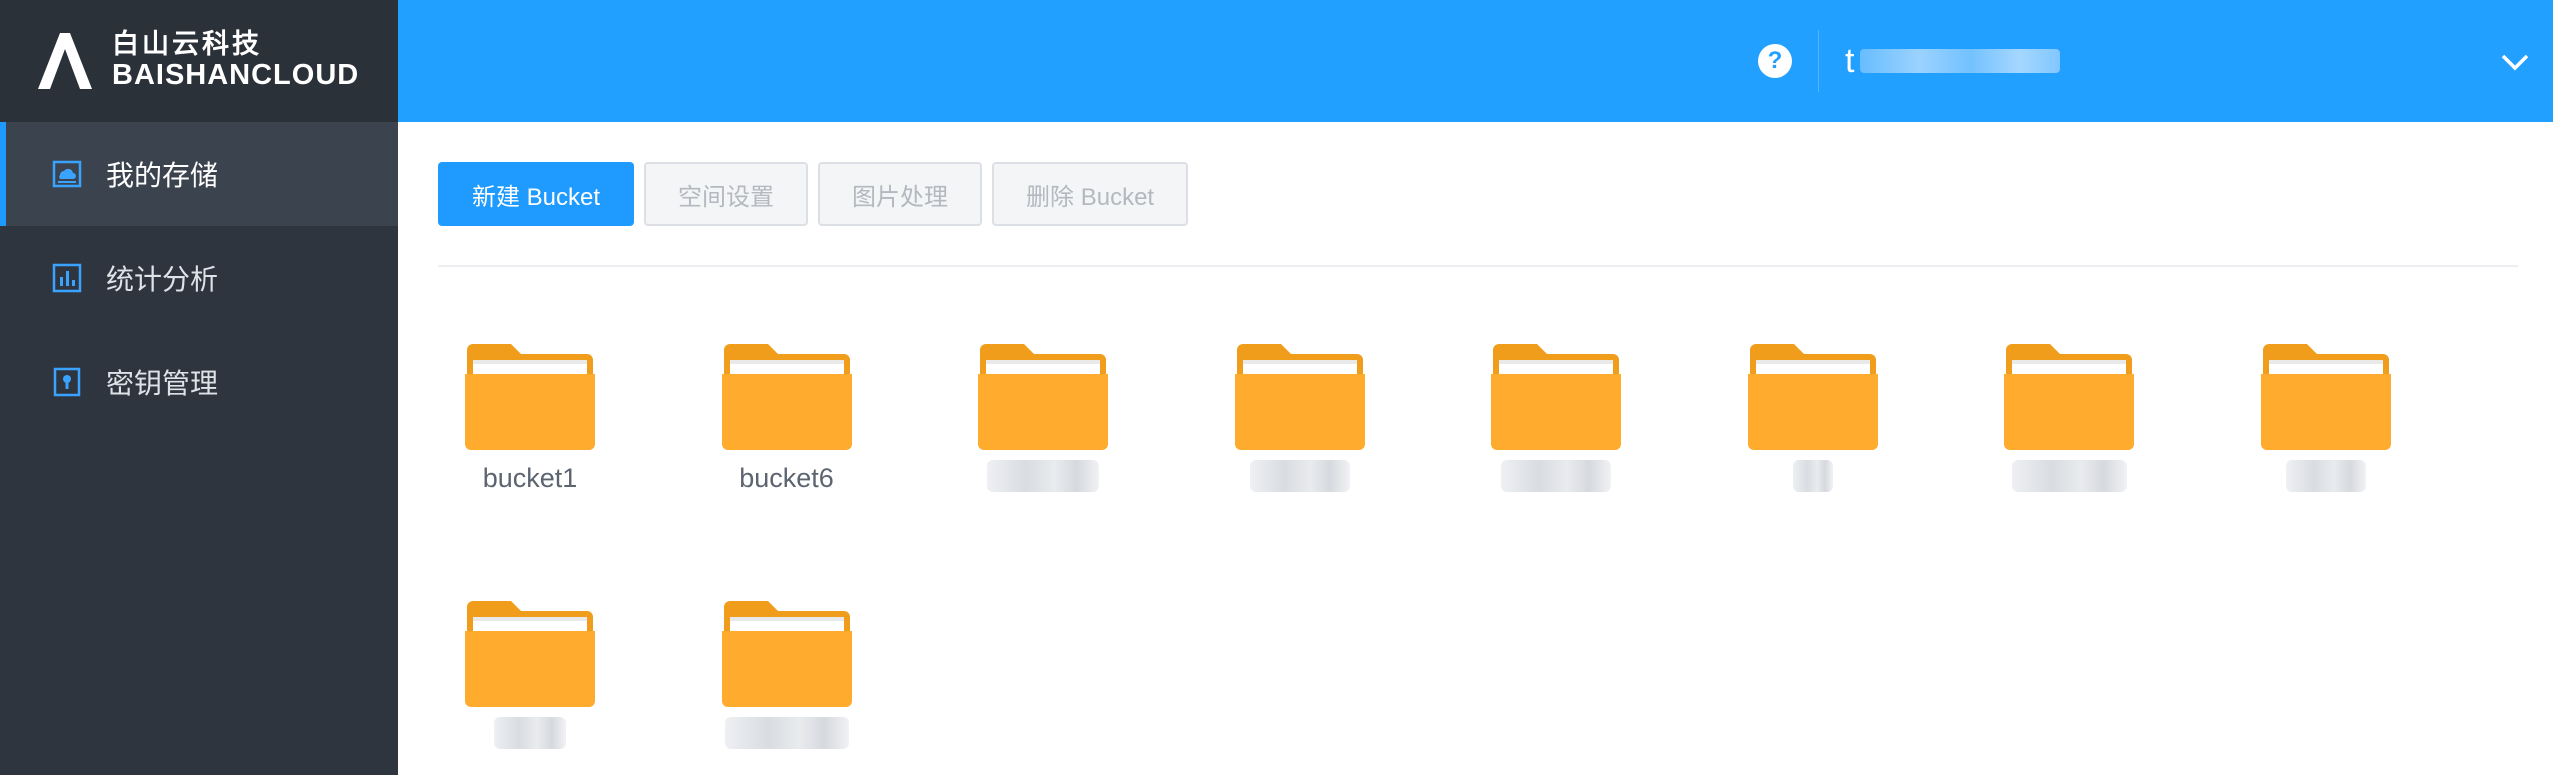 This screenshot has height=775, width=2553. What do you see at coordinates (786, 478) in the screenshot?
I see `bucket-name: bucket6` at bounding box center [786, 478].